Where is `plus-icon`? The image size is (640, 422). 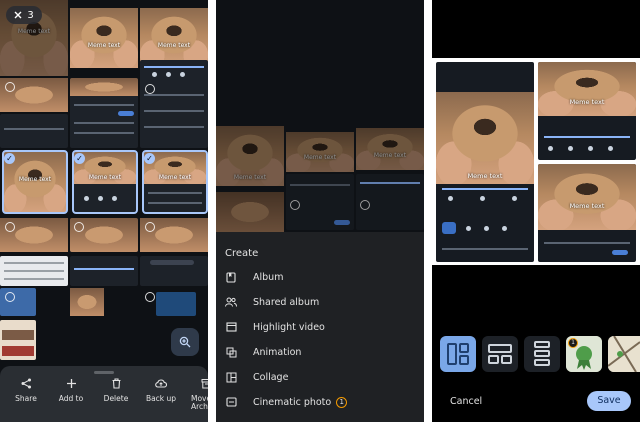
plus-icon is located at coordinates (71, 383).